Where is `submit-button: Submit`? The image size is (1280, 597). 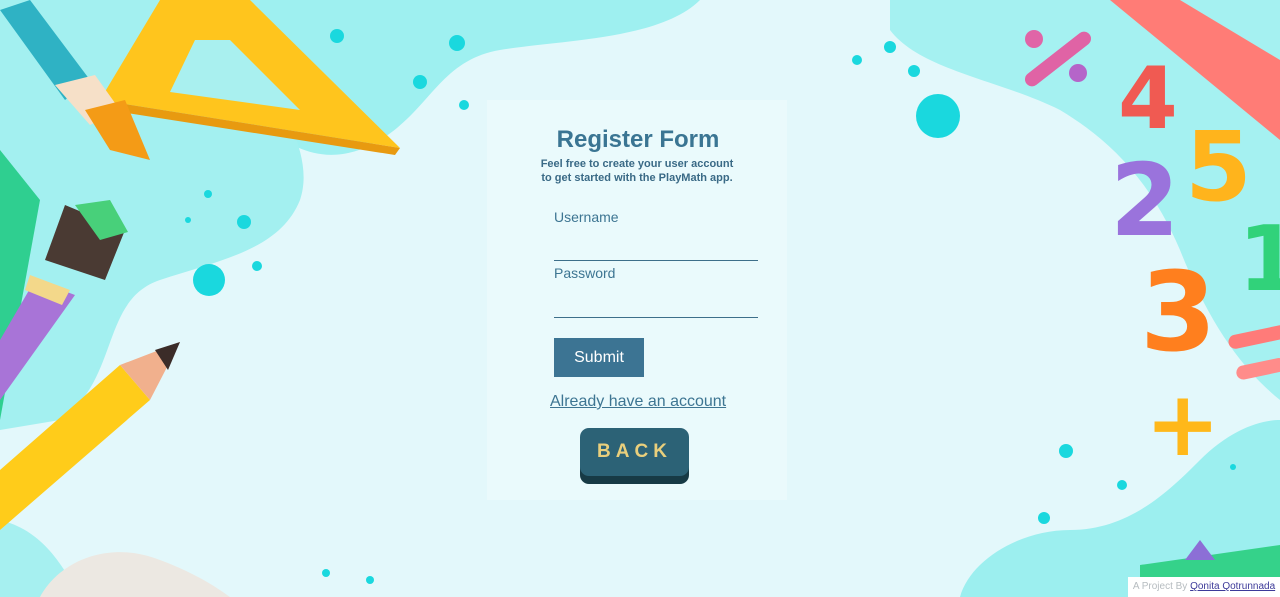 submit-button: Submit is located at coordinates (599, 357).